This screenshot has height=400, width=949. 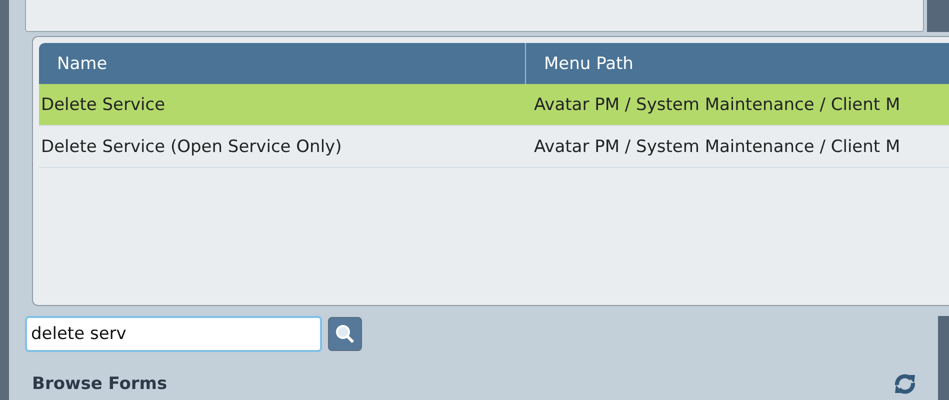 What do you see at coordinates (173, 334) in the screenshot?
I see `search-field: delete serv` at bounding box center [173, 334].